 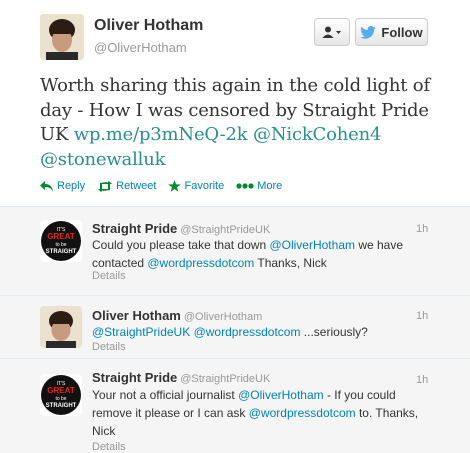 I want to click on more-label: More, so click(x=270, y=186).